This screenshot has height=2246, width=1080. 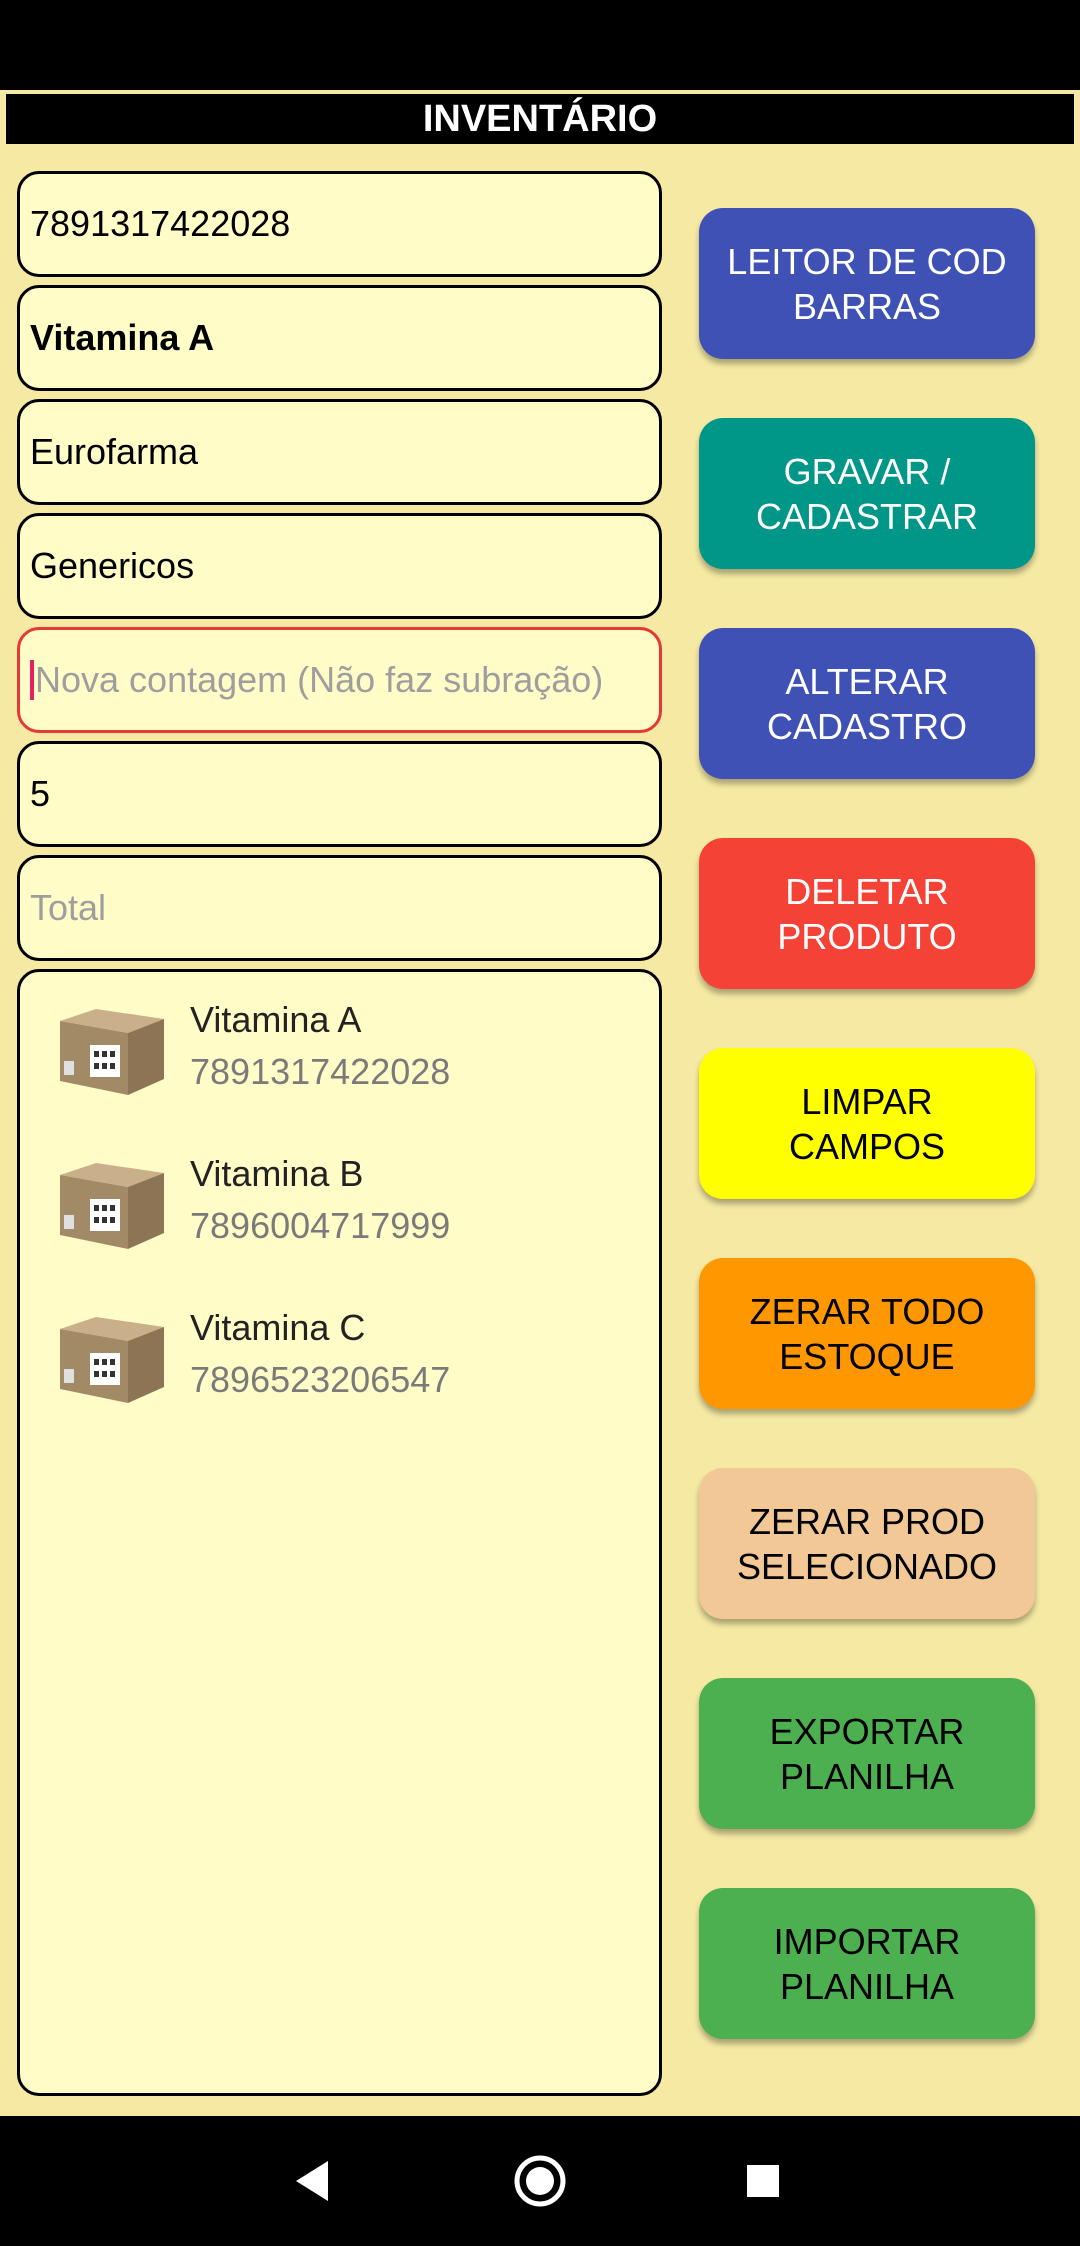 What do you see at coordinates (320, 1225) in the screenshot?
I see `item-code: 7896004717999` at bounding box center [320, 1225].